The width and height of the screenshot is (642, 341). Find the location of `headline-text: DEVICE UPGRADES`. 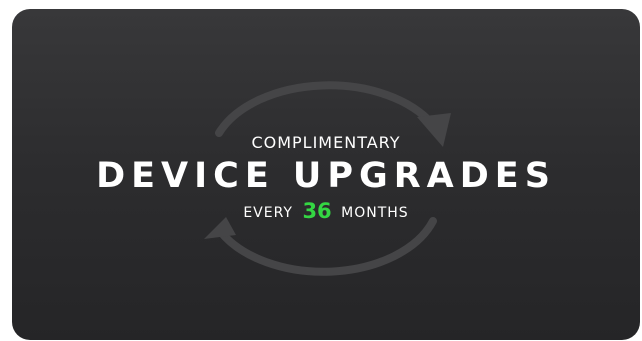

headline-text: DEVICE UPGRADES is located at coordinates (326, 176).